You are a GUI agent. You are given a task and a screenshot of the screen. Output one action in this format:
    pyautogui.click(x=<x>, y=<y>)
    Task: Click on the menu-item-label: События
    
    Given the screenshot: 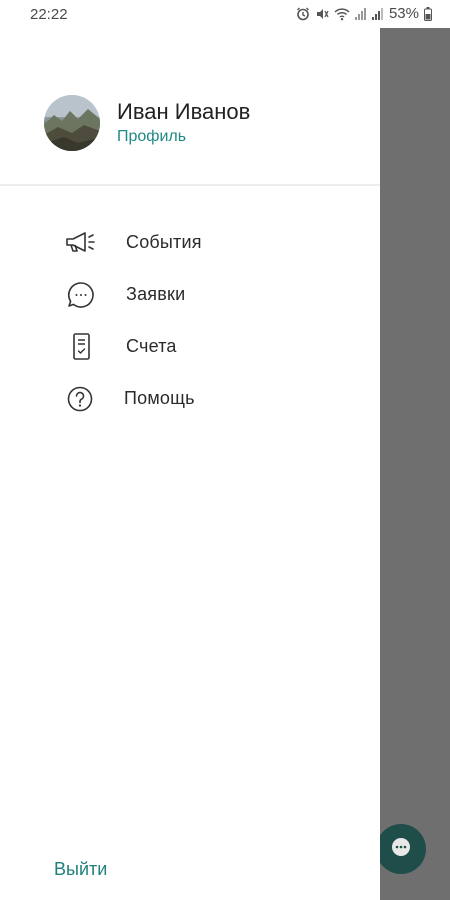 What is the action you would take?
    pyautogui.click(x=164, y=242)
    